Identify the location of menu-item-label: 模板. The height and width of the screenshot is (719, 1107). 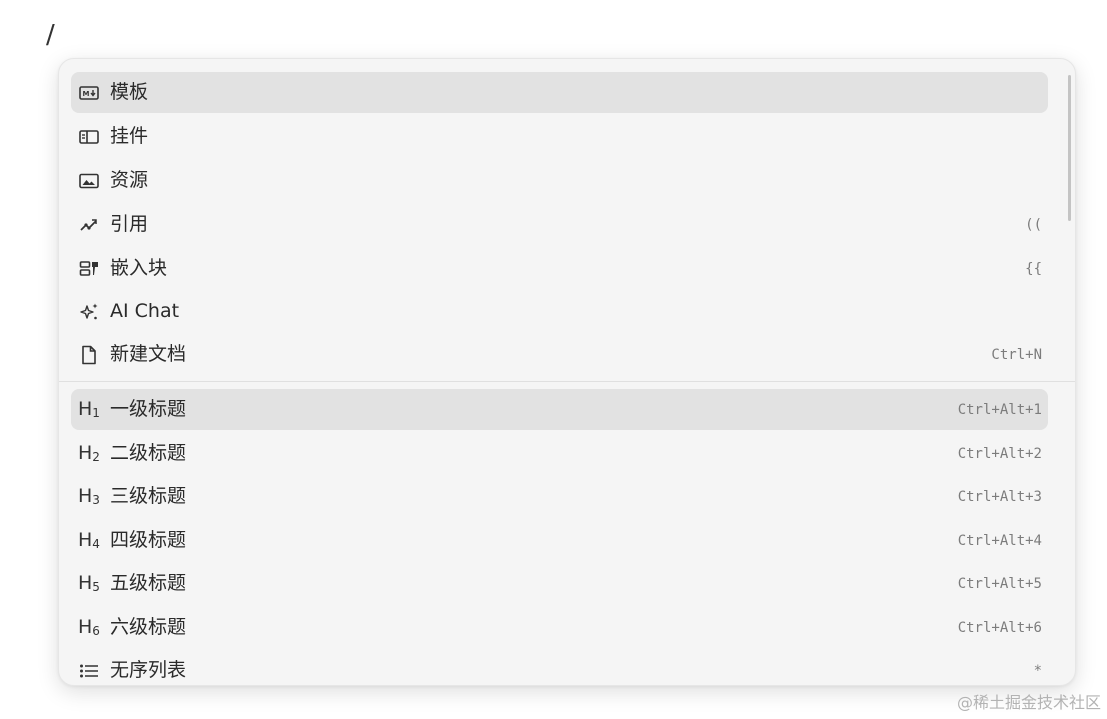
(129, 92).